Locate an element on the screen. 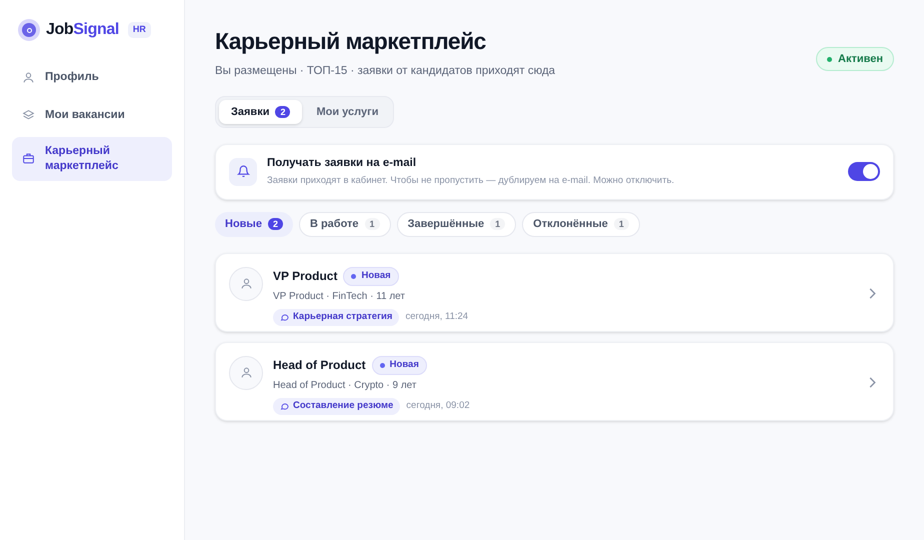 This screenshot has height=540, width=924. plan-badge: HR is located at coordinates (139, 30).